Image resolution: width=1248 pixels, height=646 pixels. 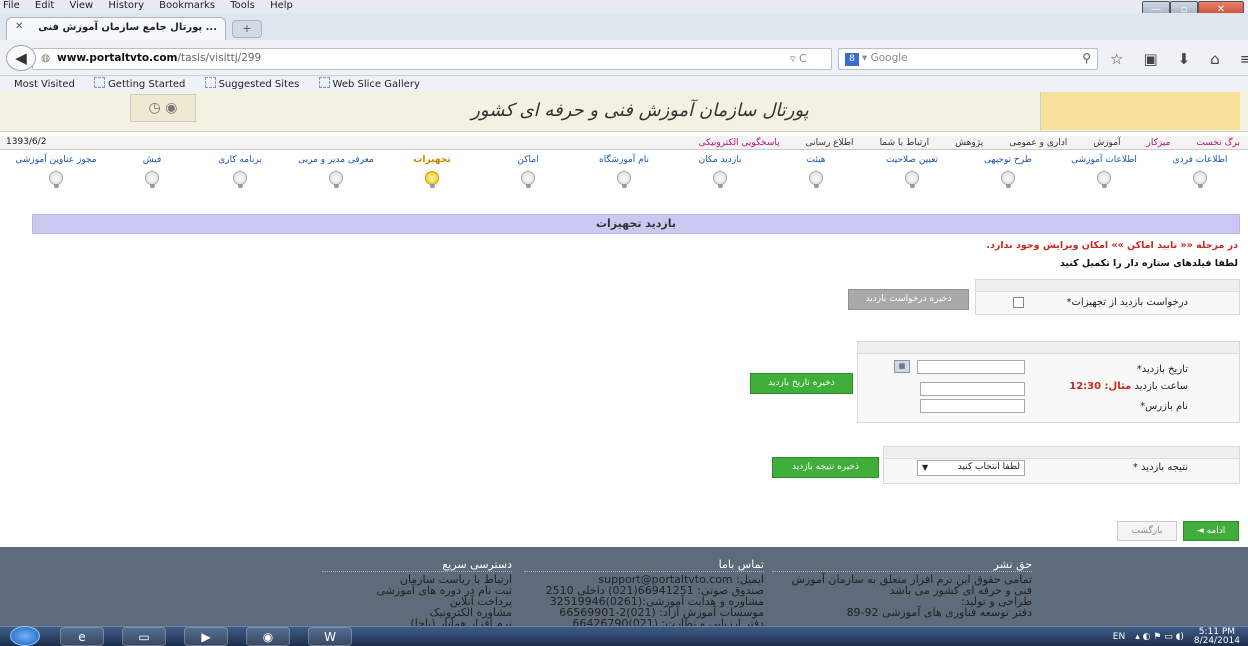 I want to click on toolbar-icons: ☆ ▣ ⬇ ⌂ ≡, so click(x=1179, y=59).